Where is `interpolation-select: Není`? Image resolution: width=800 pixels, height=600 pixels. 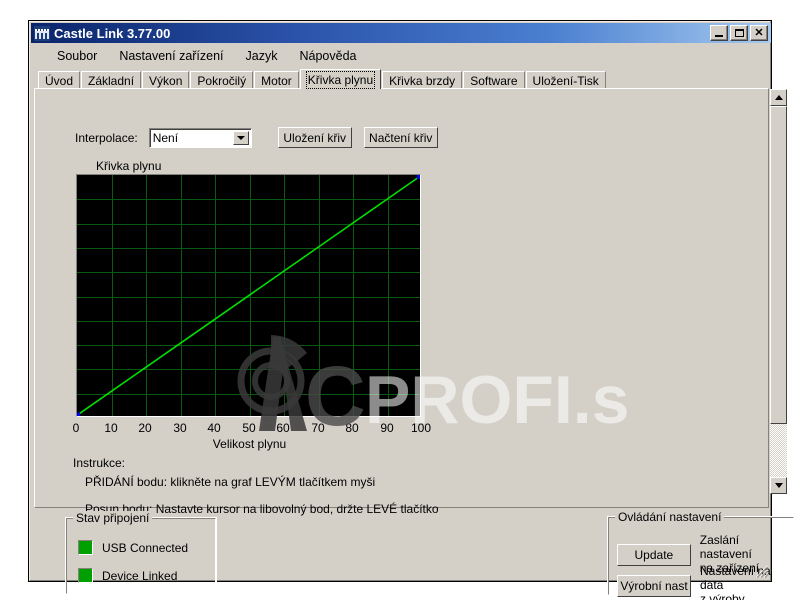 interpolation-select: Není is located at coordinates (200, 137).